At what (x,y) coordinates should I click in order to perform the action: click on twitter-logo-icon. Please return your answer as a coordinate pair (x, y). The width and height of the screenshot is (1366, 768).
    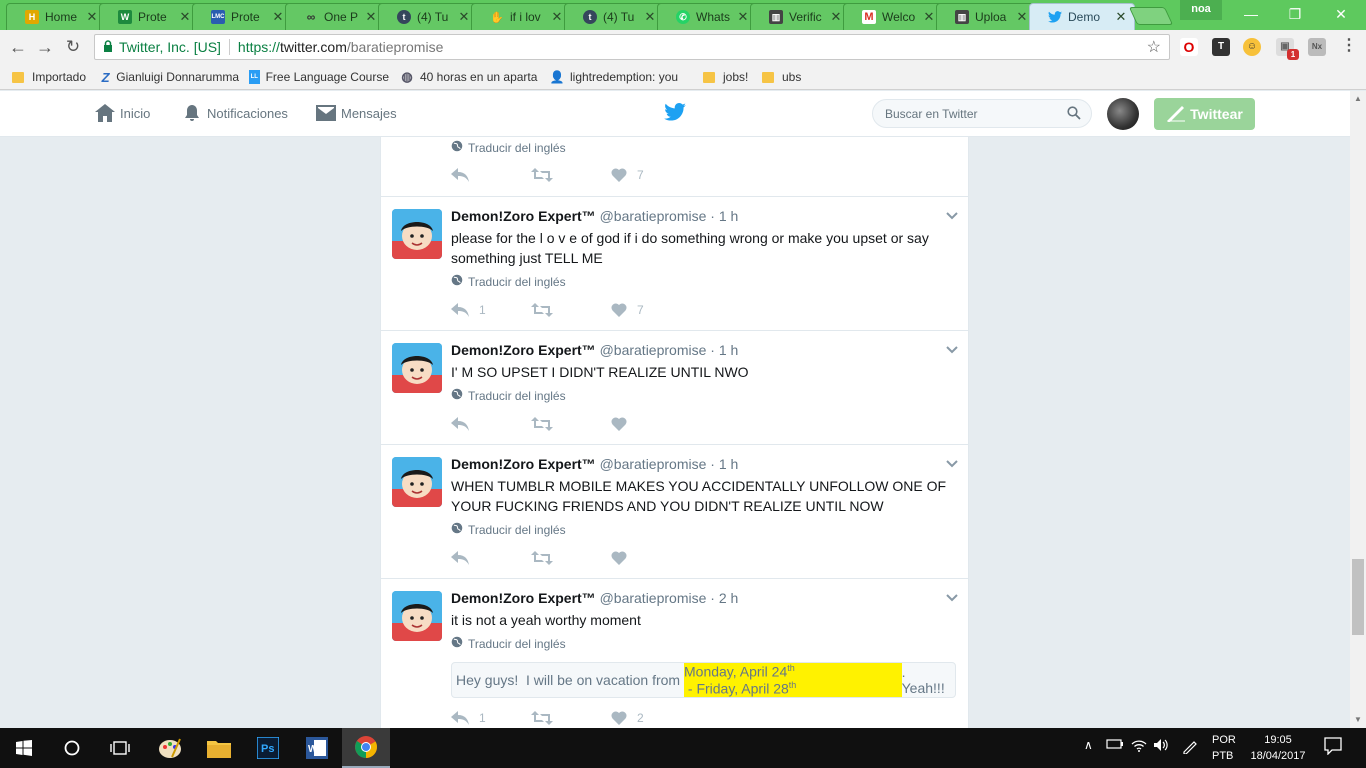
    Looking at the image, I should click on (675, 113).